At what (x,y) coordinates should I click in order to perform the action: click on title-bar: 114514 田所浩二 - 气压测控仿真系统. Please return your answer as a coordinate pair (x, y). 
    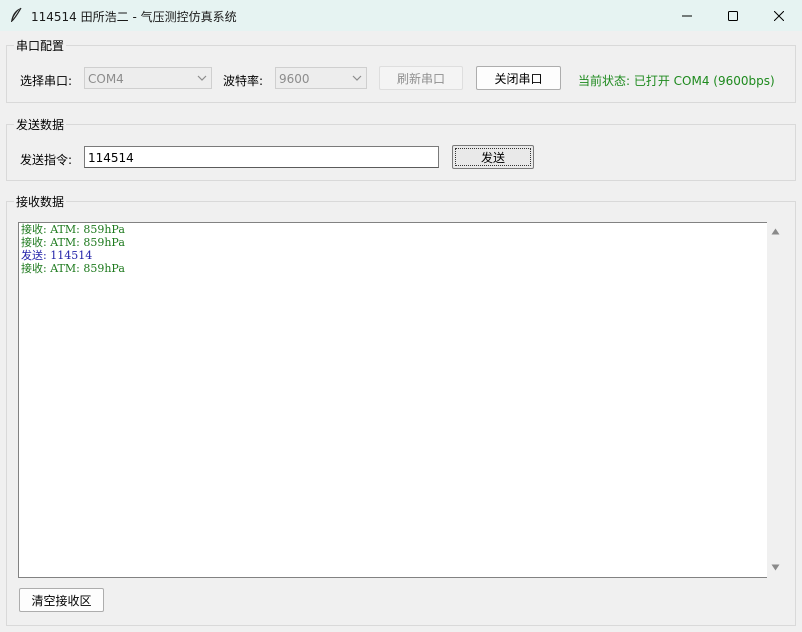
    Looking at the image, I should click on (401, 15).